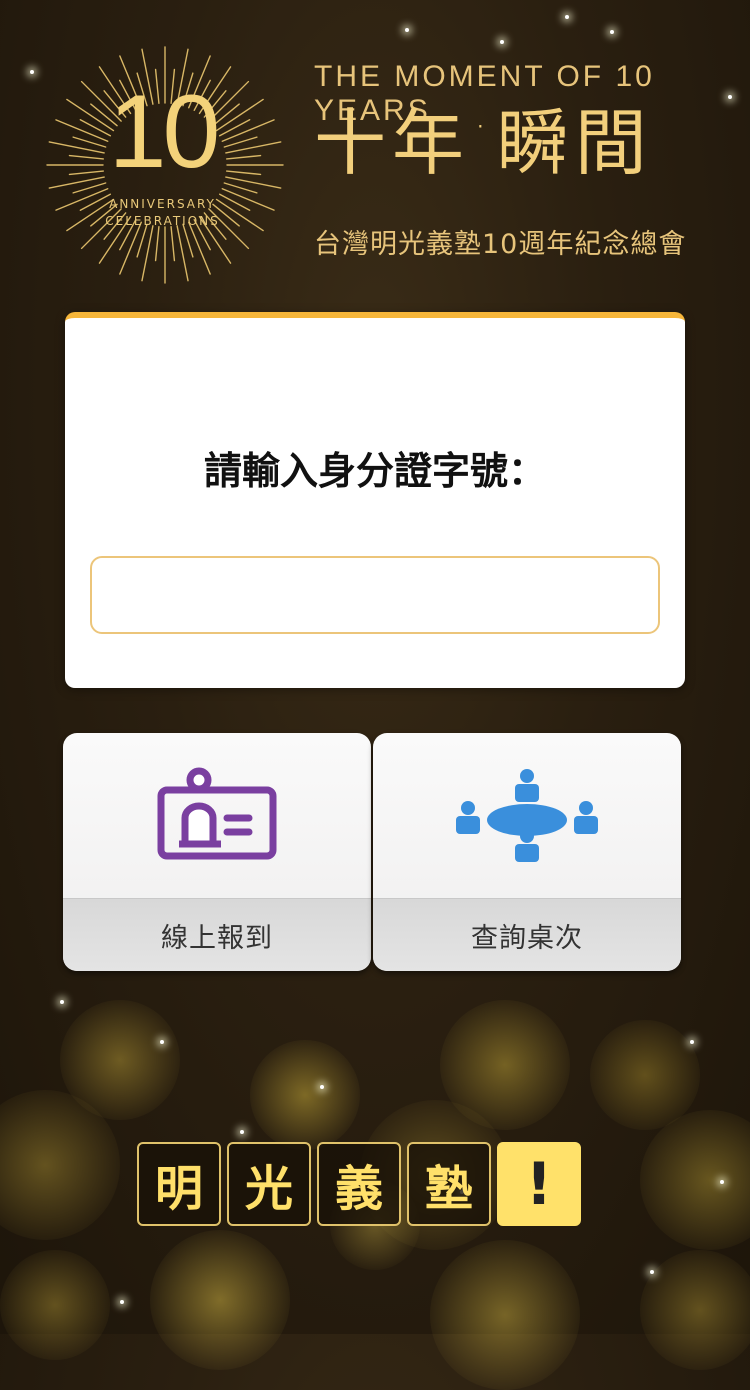  Describe the element at coordinates (539, 1184) in the screenshot. I see `logo-exclamation-tile: !` at that location.